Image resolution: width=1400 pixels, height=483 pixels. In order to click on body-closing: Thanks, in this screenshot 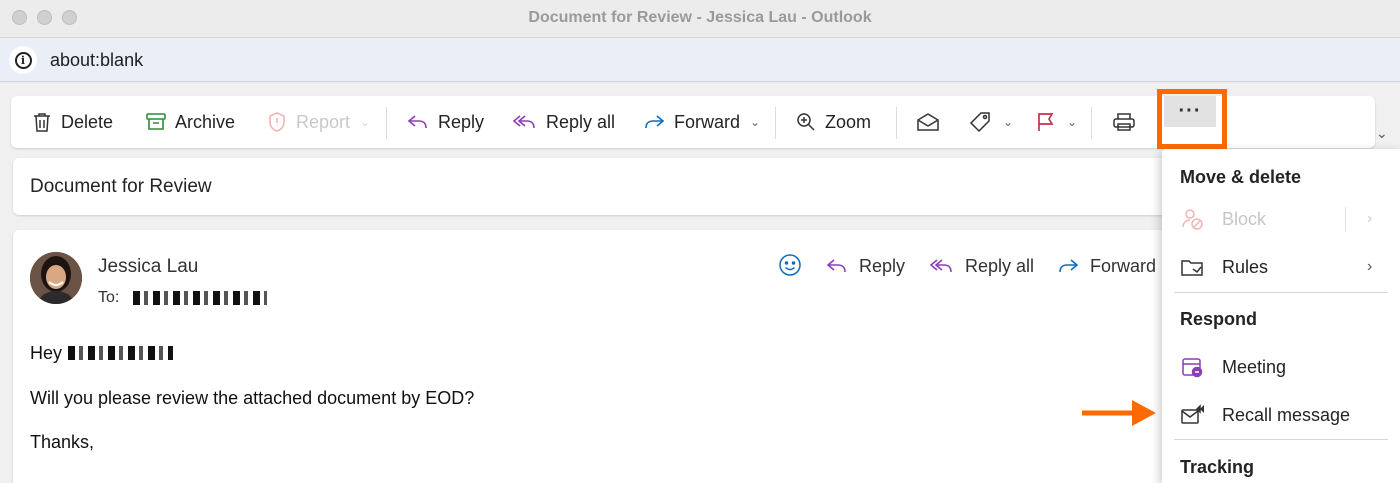, I will do `click(62, 442)`.